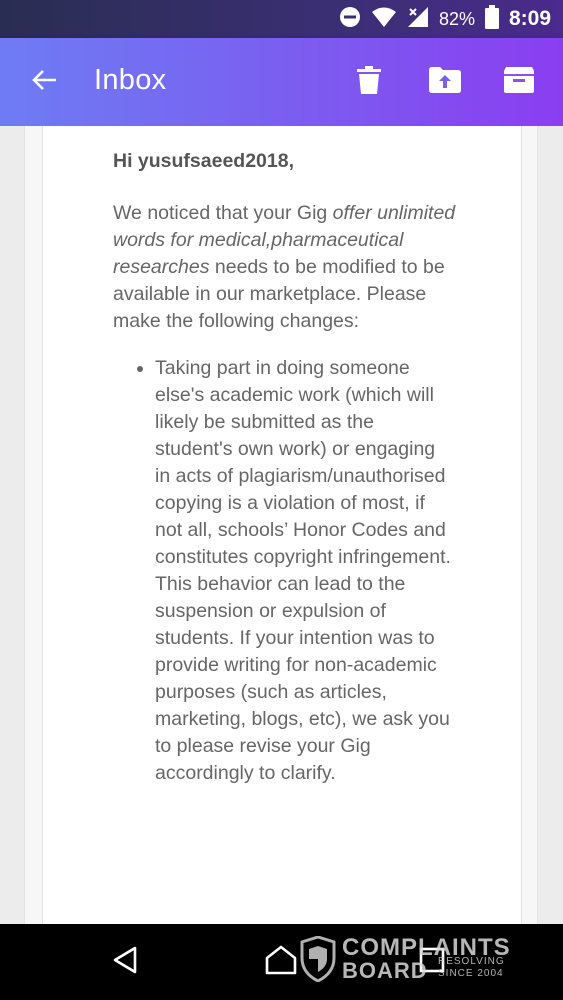 The image size is (563, 1000). I want to click on status-icons: 82% 8:09, so click(445, 19).